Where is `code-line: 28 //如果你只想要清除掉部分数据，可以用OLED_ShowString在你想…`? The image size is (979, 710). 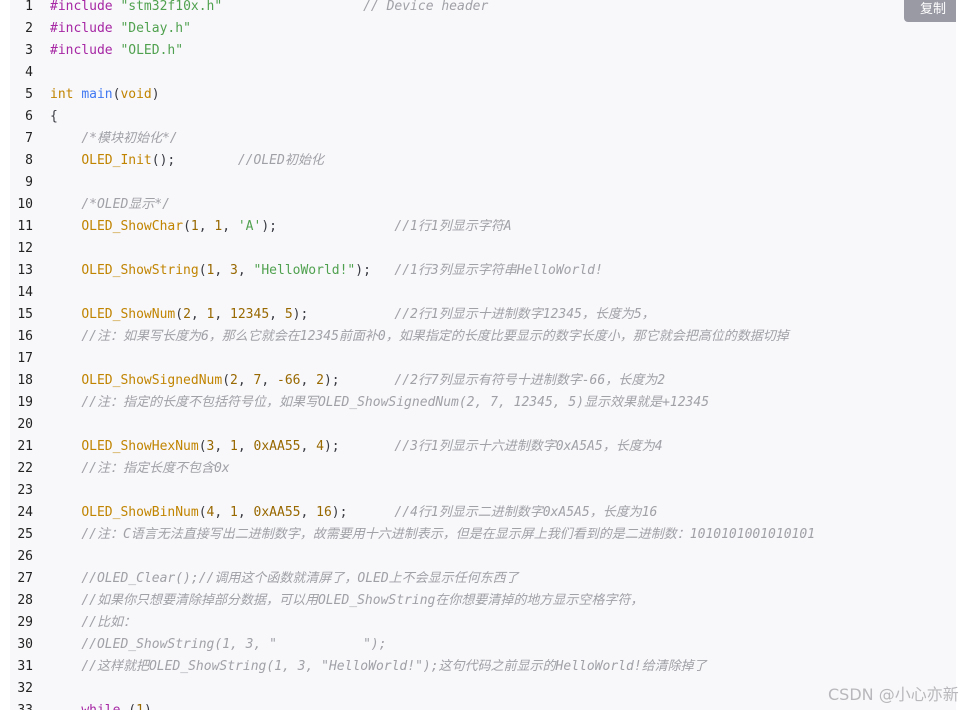
code-line: 28 //如果你只想要清除掉部分数据，可以用OLED_ShowString在你想… is located at coordinates (483, 601).